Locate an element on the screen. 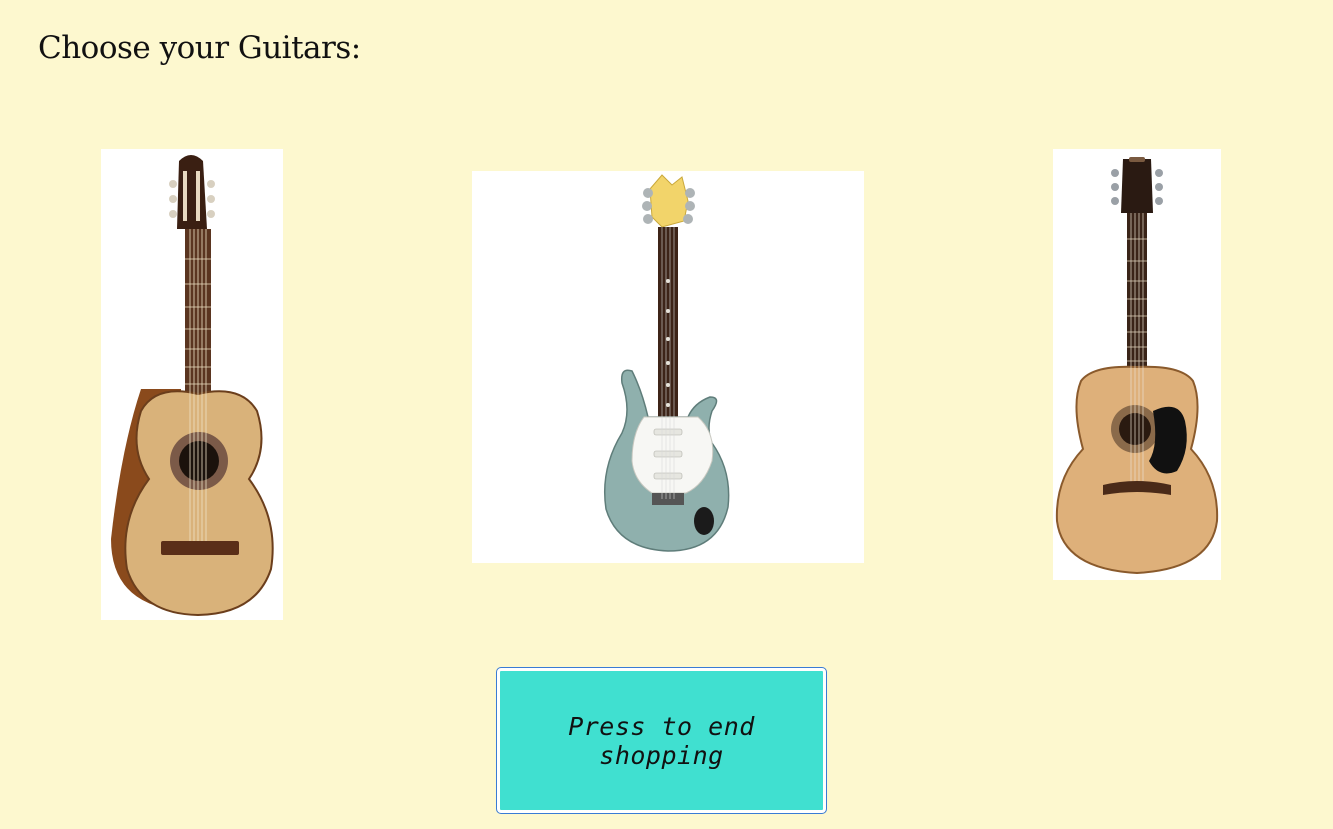 The height and width of the screenshot is (829, 1333). classical-guitar-icon is located at coordinates (192, 386).